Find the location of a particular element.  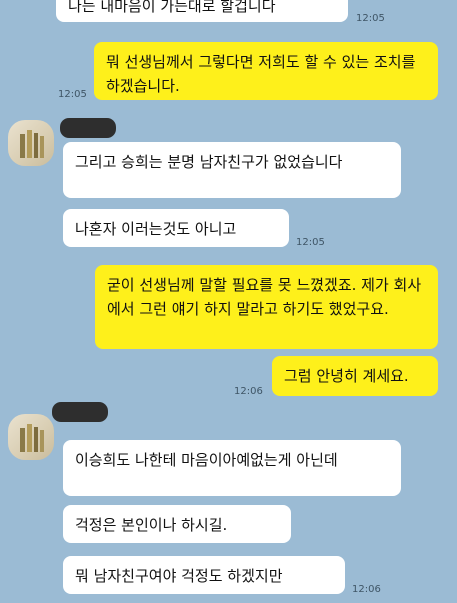

message-bubble-incoming: 나혼자 이러는것도 아니고 is located at coordinates (176, 228).